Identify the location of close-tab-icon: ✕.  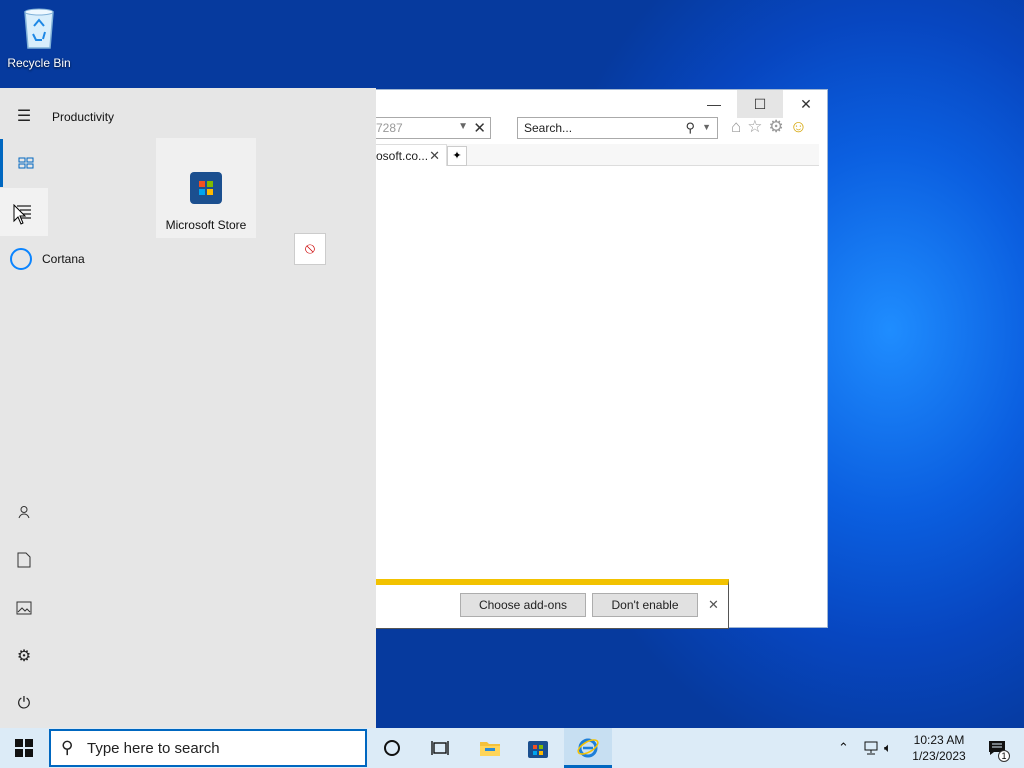
(434, 156).